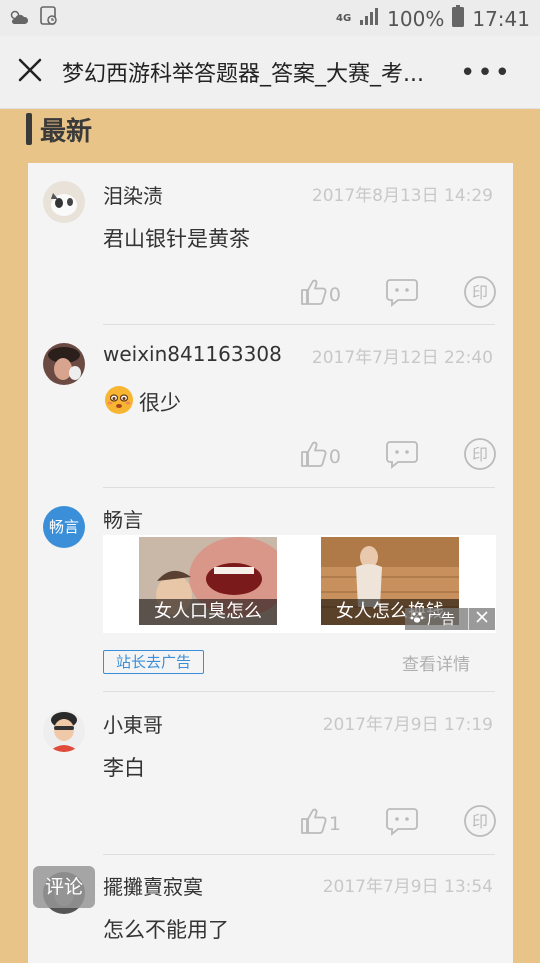 The height and width of the screenshot is (963, 540). I want to click on battery-icon, so click(458, 18).